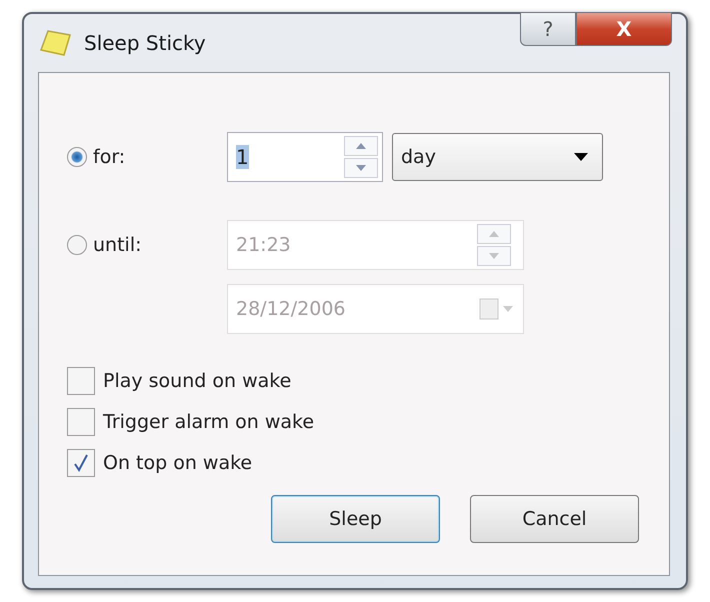 This screenshot has height=602, width=710. What do you see at coordinates (581, 157) in the screenshot?
I see `dropdown-arrow-icon` at bounding box center [581, 157].